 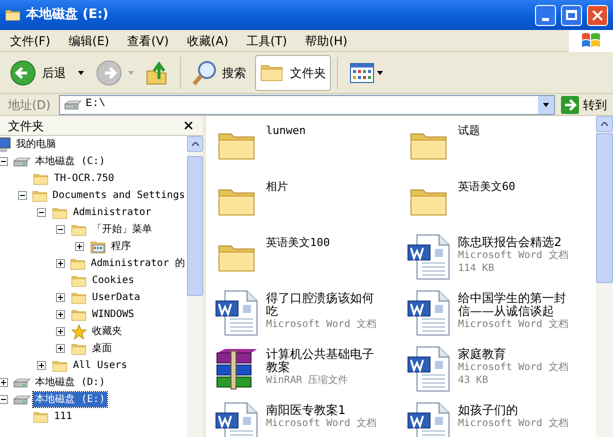 What do you see at coordinates (515, 130) in the screenshot?
I see `file-name: 试题` at bounding box center [515, 130].